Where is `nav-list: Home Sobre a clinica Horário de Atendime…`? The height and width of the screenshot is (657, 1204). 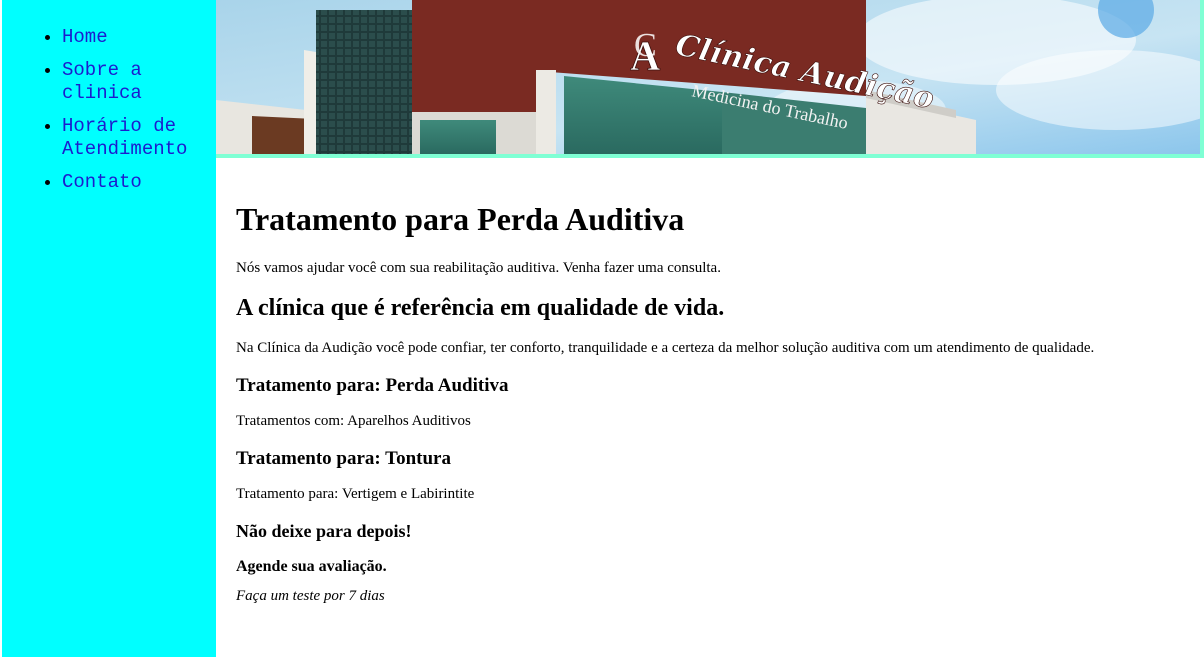
nav-list: Home Sobre a clinica Horário de Atendime… is located at coordinates (109, 115).